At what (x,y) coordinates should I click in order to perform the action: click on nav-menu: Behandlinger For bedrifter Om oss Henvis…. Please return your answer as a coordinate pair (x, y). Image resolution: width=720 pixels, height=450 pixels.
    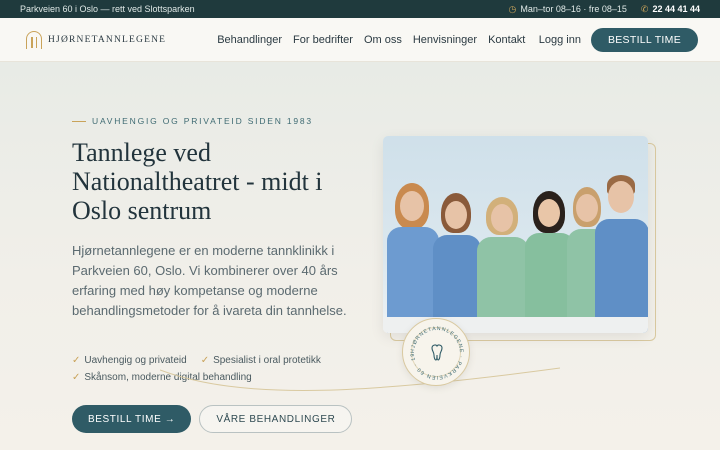
    Looking at the image, I should click on (371, 40).